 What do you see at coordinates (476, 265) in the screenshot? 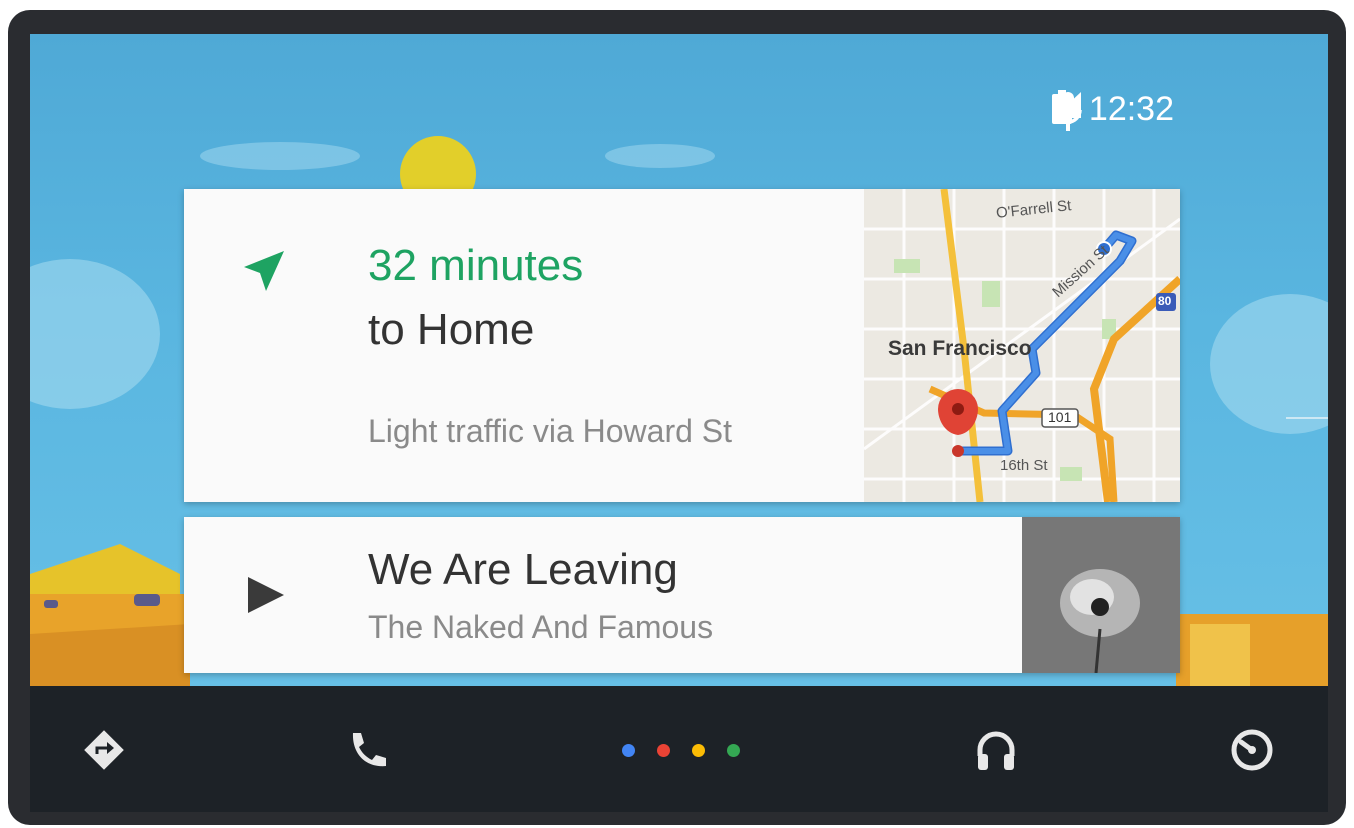
I see `eta-text: 32 minutes` at bounding box center [476, 265].